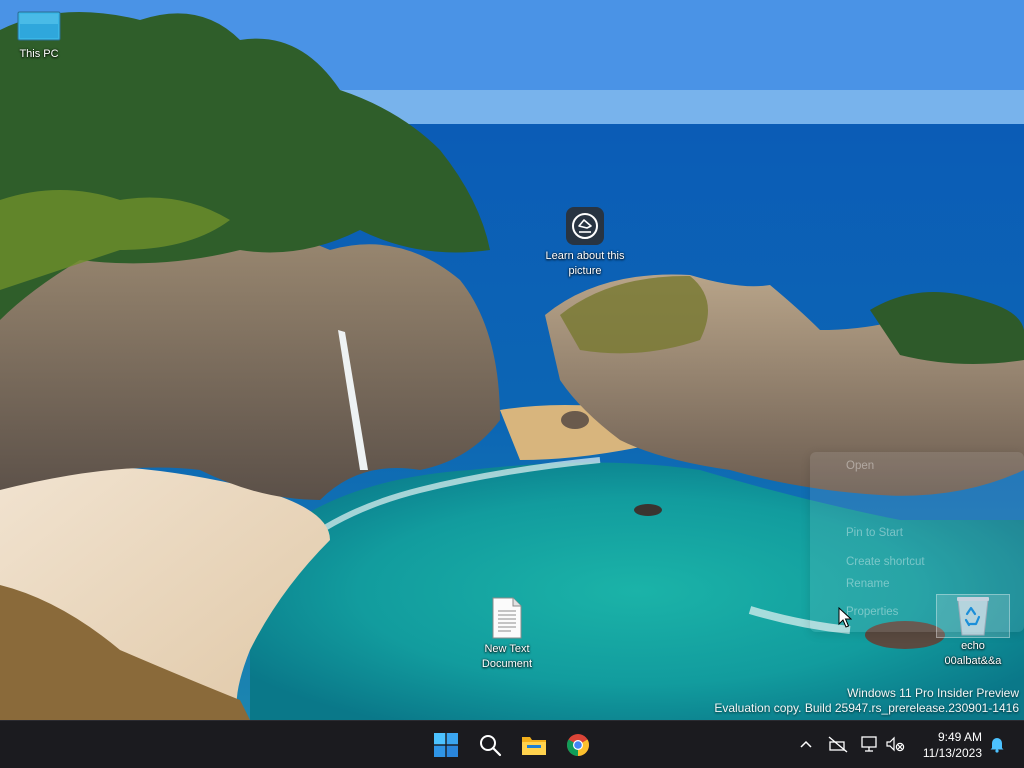 This screenshot has height=768, width=1024. Describe the element at coordinates (872, 612) in the screenshot. I see `context-menu-properties: Properties` at that location.